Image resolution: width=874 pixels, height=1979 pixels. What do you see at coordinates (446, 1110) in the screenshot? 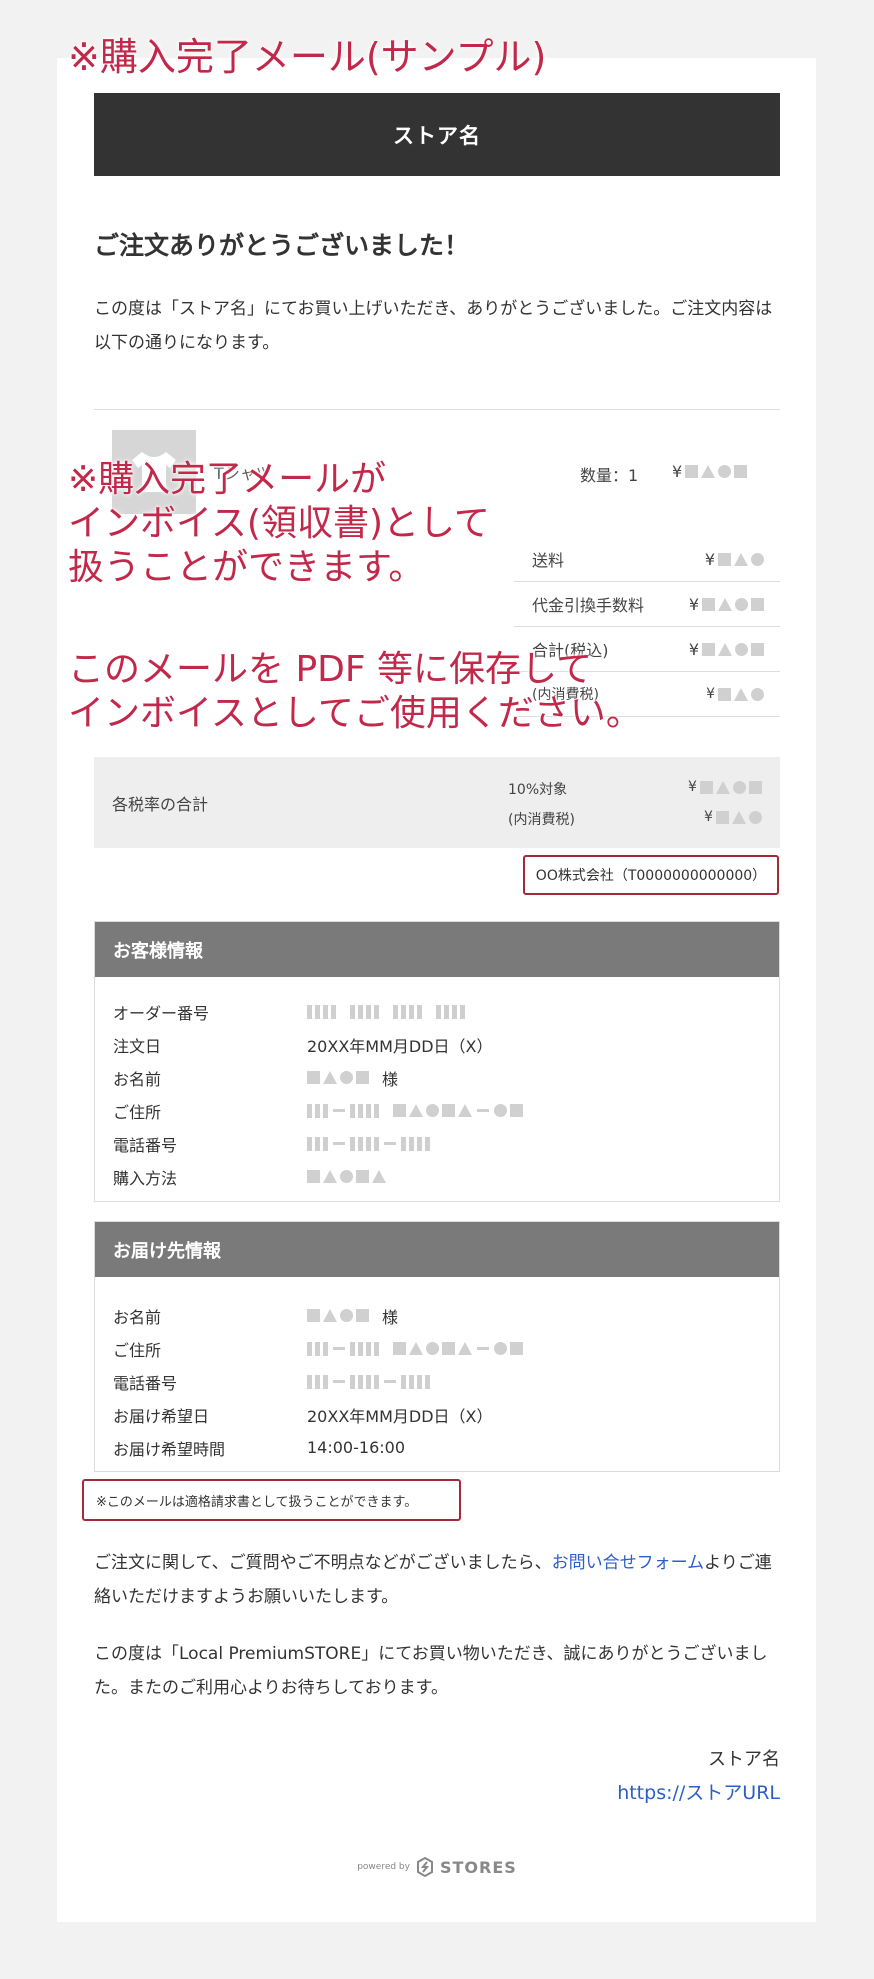
I see `customer-address-row: ご住所` at bounding box center [446, 1110].